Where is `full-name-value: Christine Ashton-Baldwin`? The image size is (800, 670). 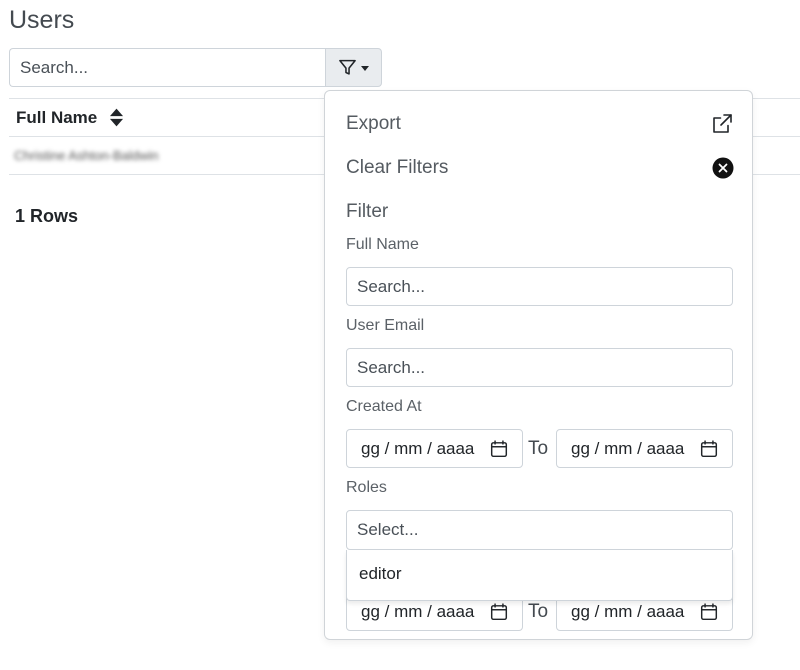 full-name-value: Christine Ashton-Baldwin is located at coordinates (86, 155).